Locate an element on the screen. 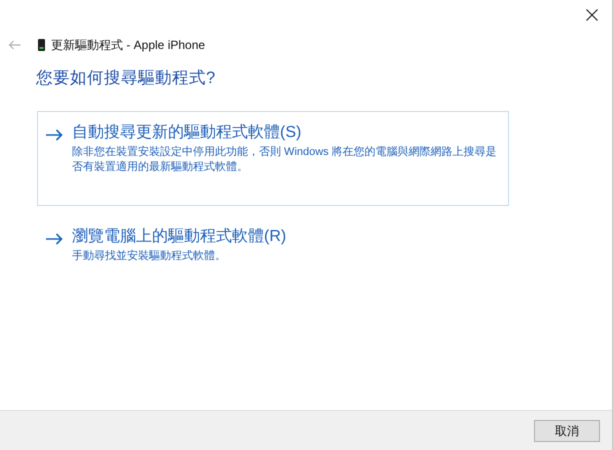 This screenshot has height=450, width=613. option-description: 除非您在裝置安裝設定中停用此功能，否則 Windows 將在您的電腦與網際網路上搜尋是否有裝置適用的最新驅動程式軟體。 is located at coordinates (285, 160).